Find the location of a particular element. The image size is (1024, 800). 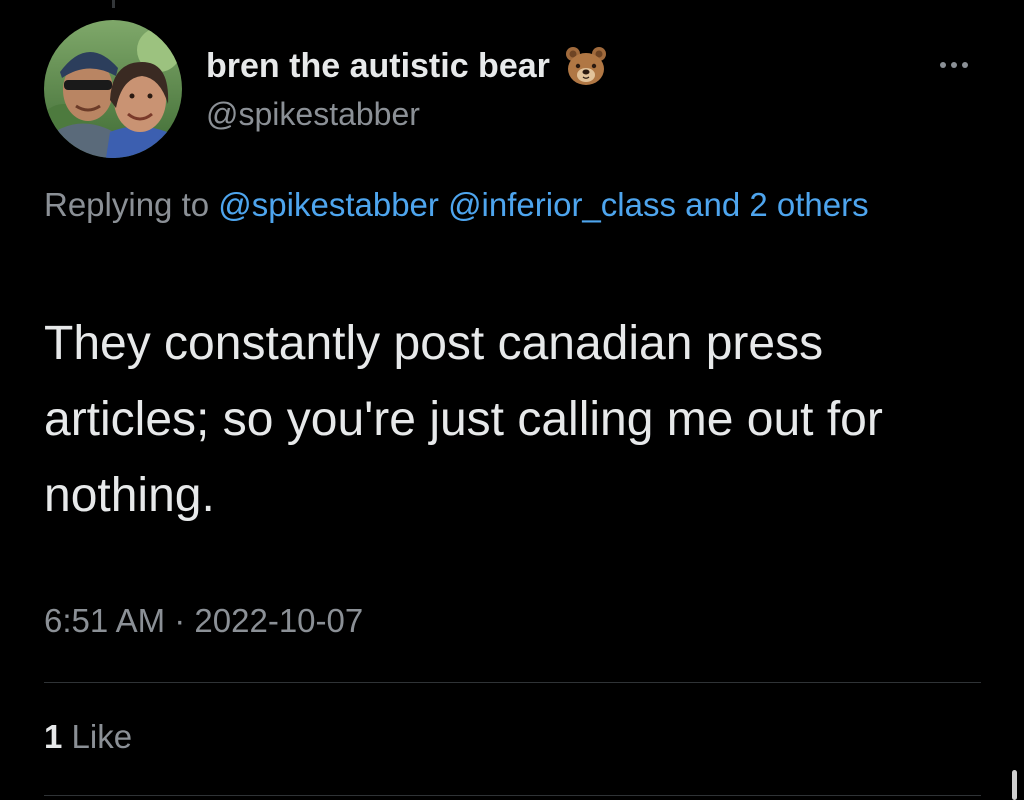

author-handle: @spikestabber is located at coordinates (313, 114).